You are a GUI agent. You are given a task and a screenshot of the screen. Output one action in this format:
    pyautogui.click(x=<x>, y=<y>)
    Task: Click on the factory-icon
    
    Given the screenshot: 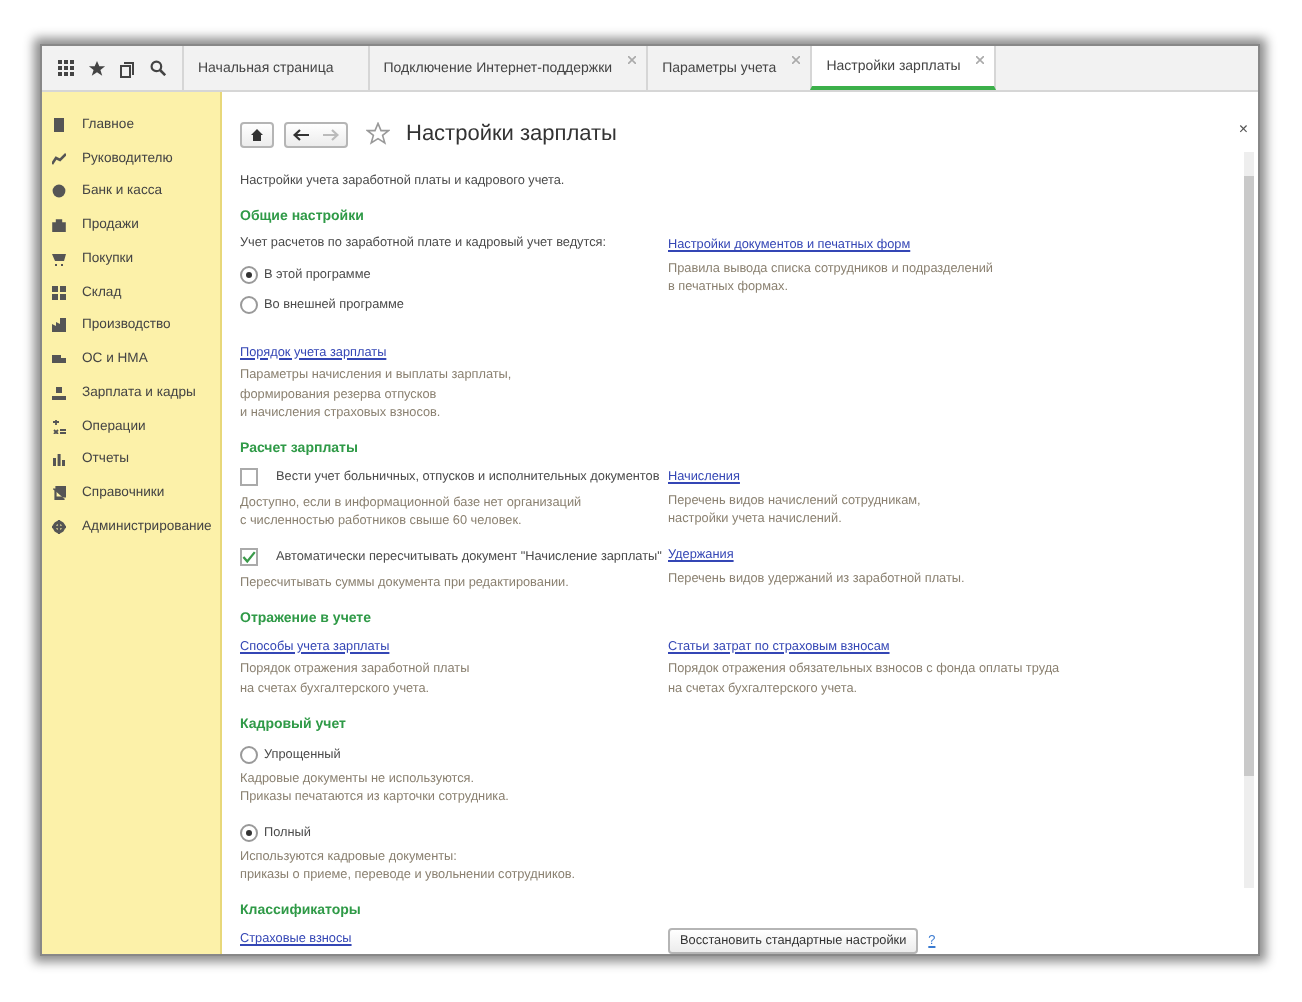 What is the action you would take?
    pyautogui.click(x=59, y=325)
    